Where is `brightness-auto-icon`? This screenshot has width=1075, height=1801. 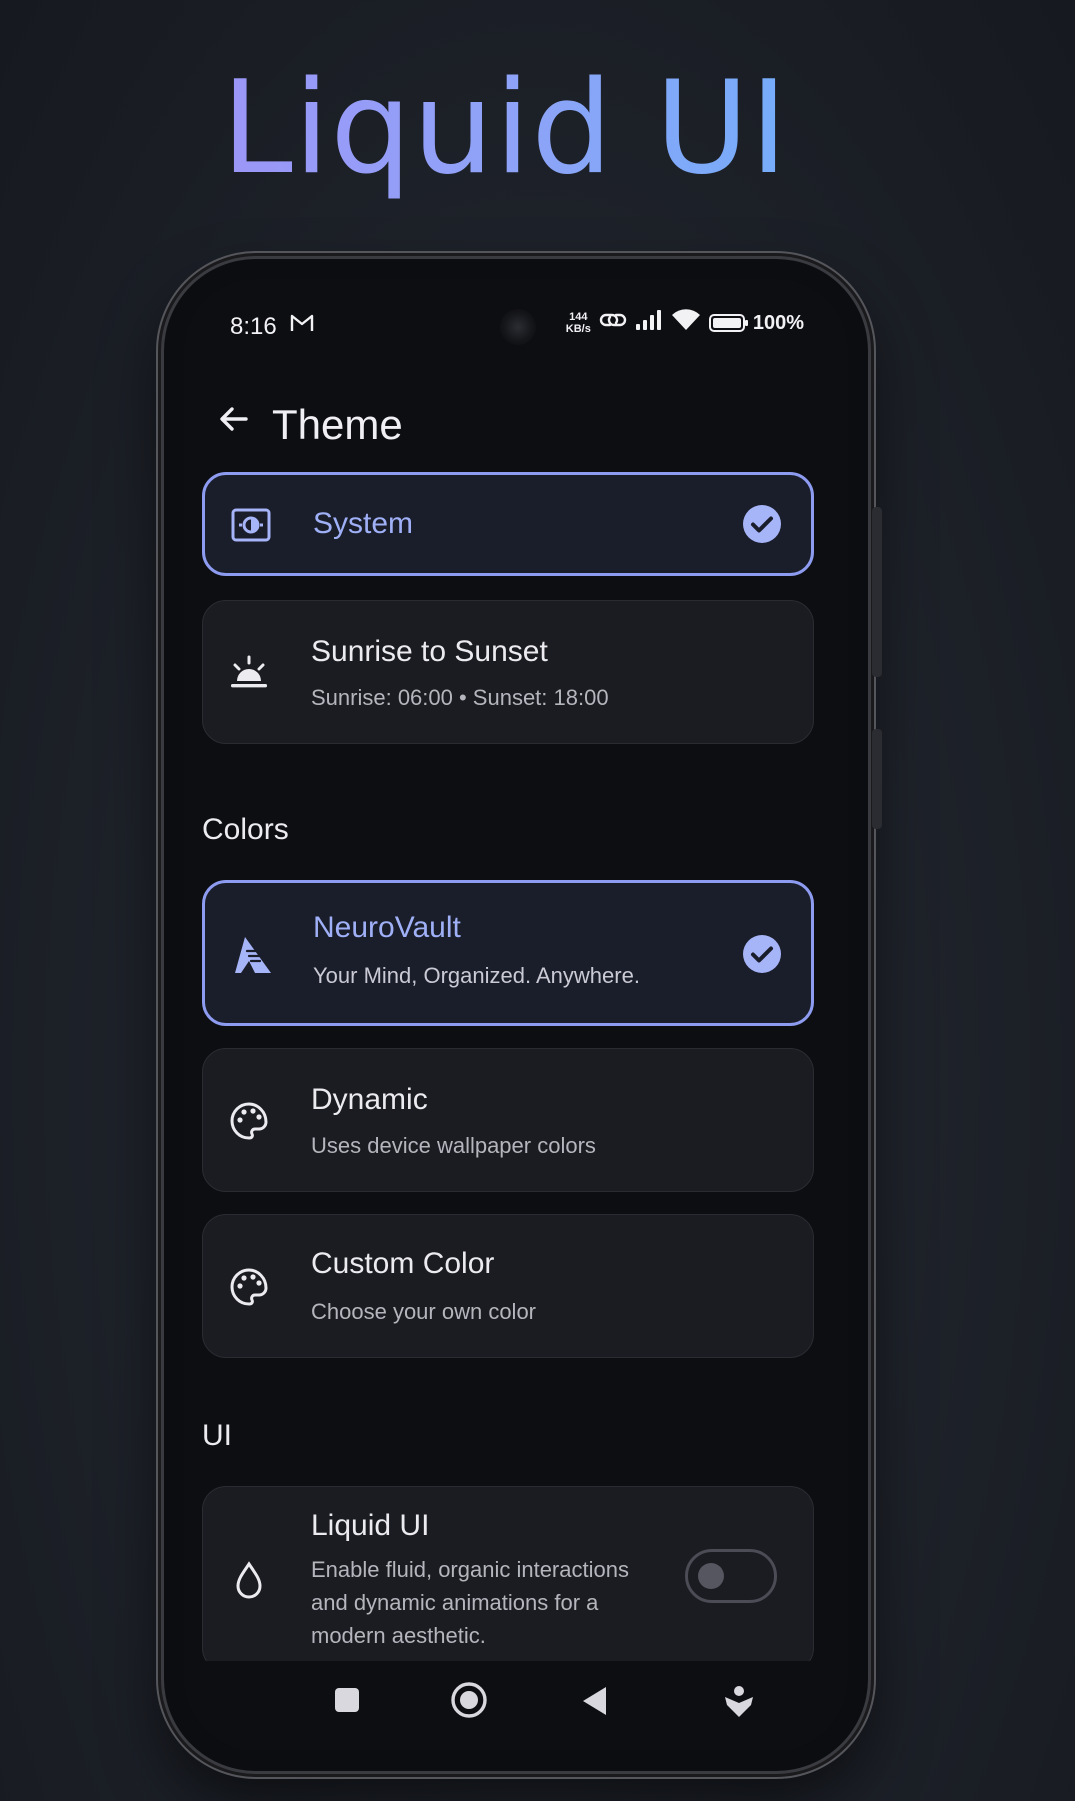
brightness-auto-icon is located at coordinates (251, 525).